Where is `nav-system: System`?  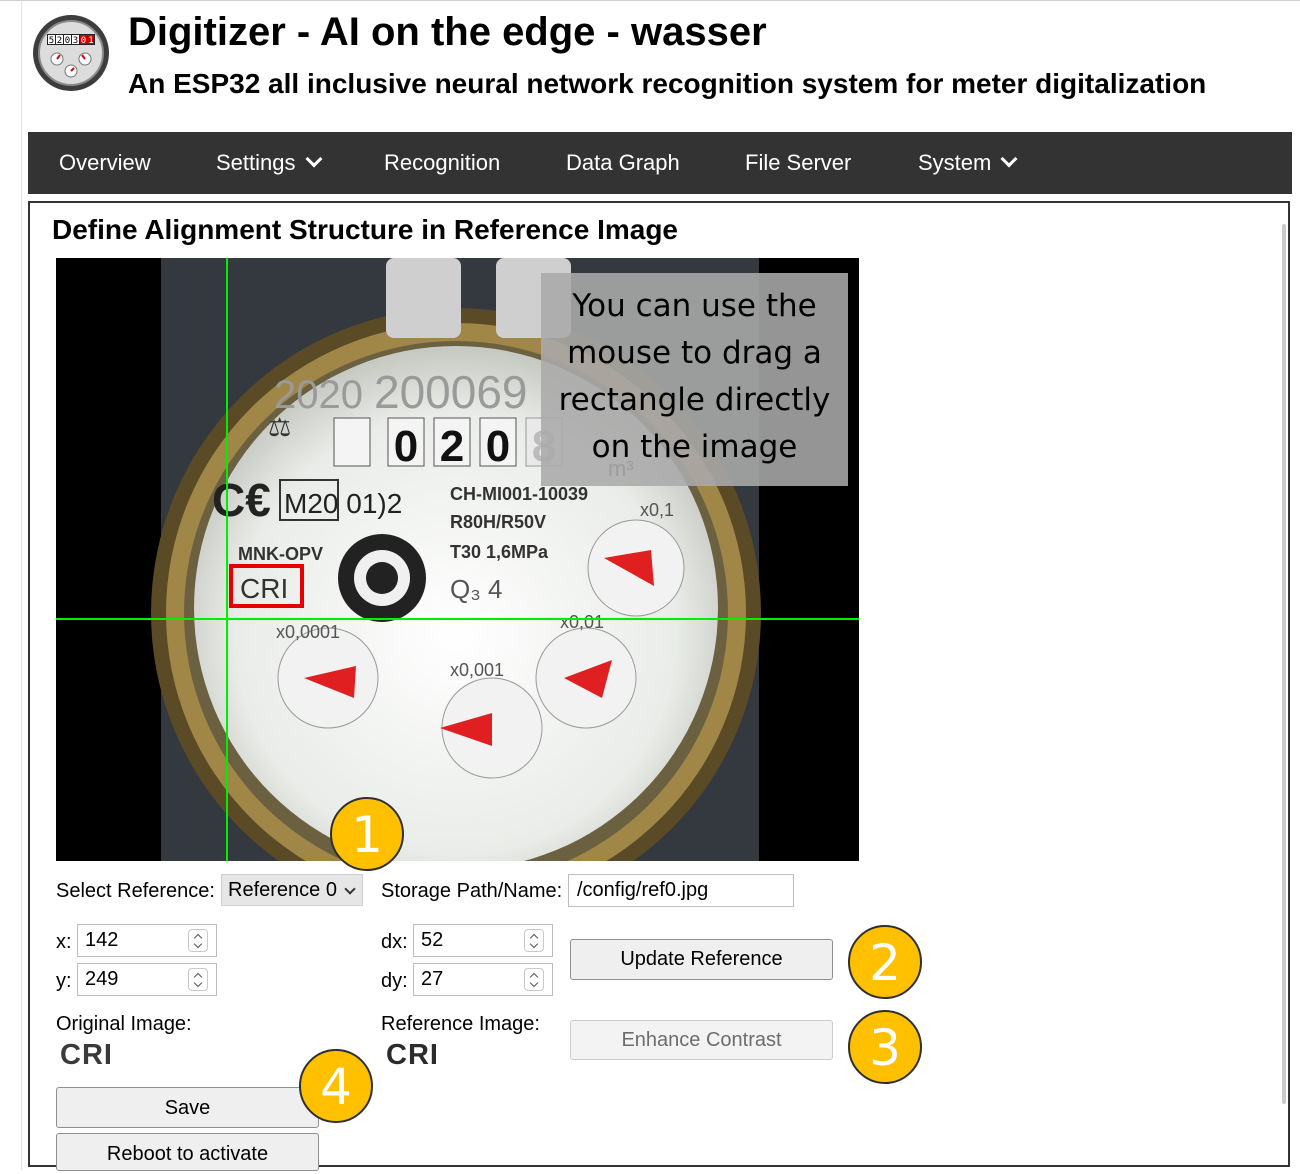
nav-system: System is located at coordinates (968, 163).